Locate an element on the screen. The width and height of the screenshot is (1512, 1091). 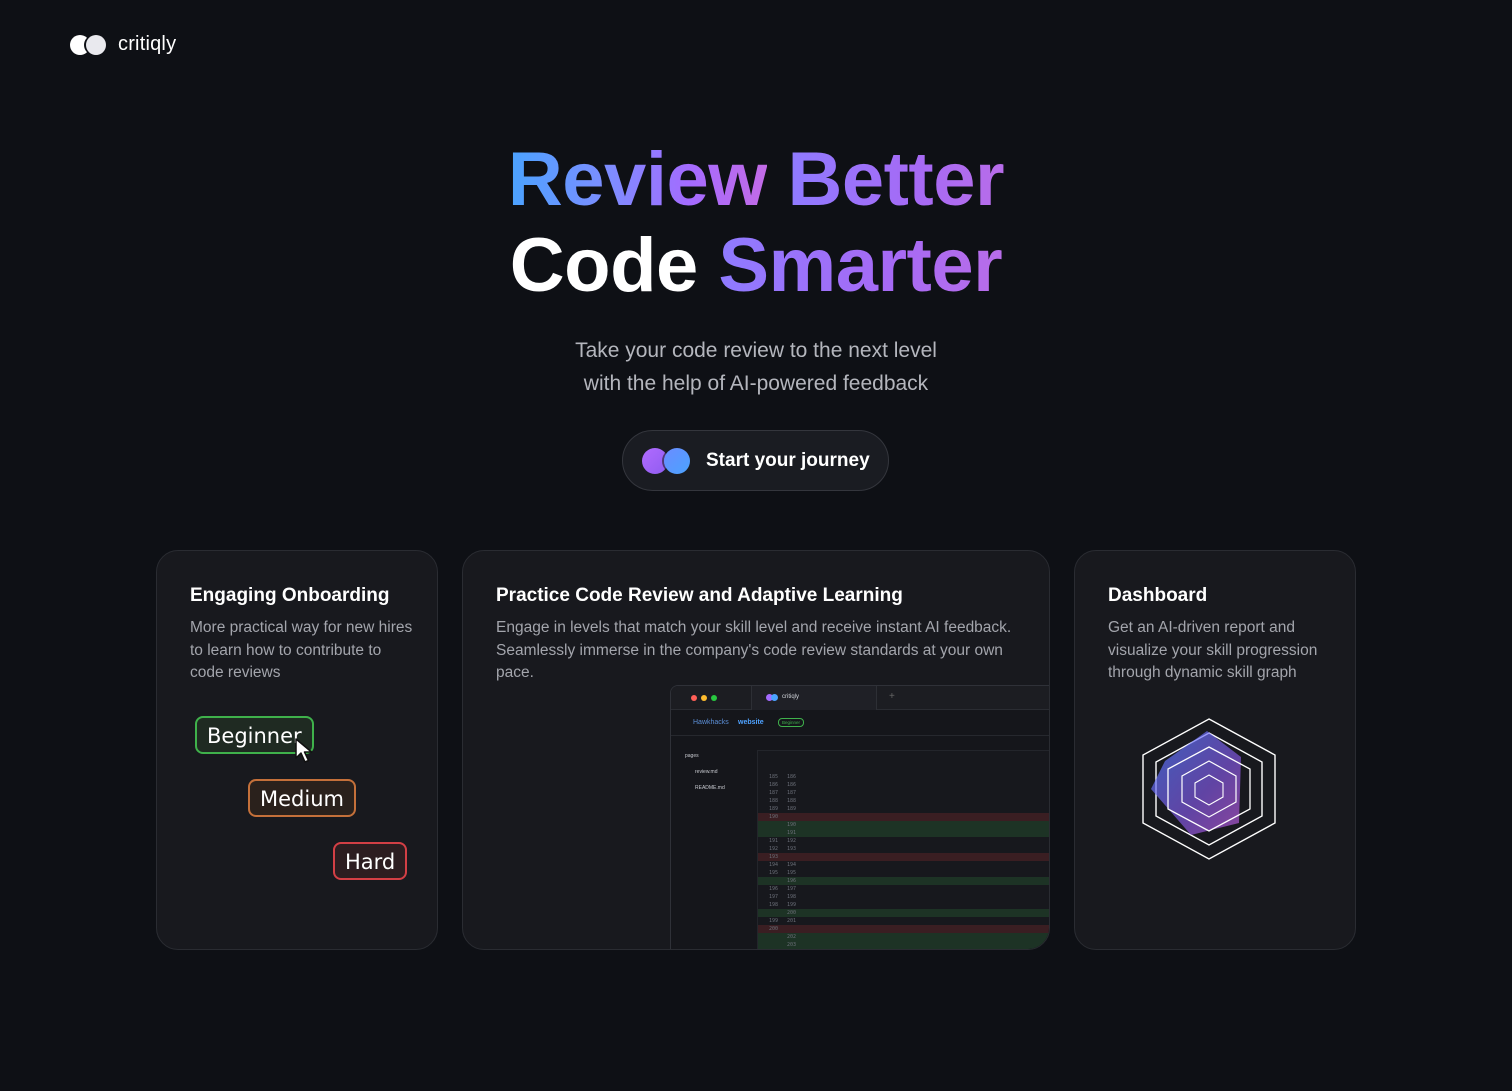
hero-word-review: Review is located at coordinates (637, 179).